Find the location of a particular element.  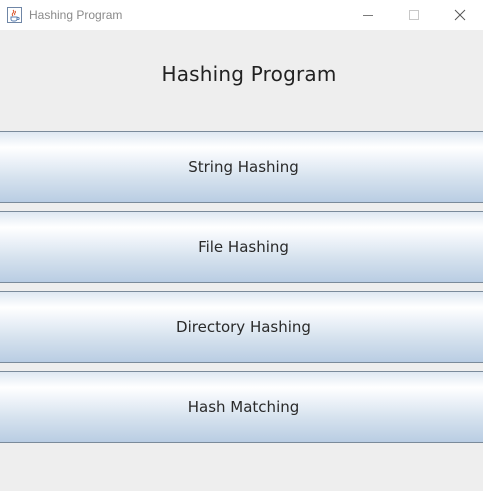

close-icon is located at coordinates (460, 15).